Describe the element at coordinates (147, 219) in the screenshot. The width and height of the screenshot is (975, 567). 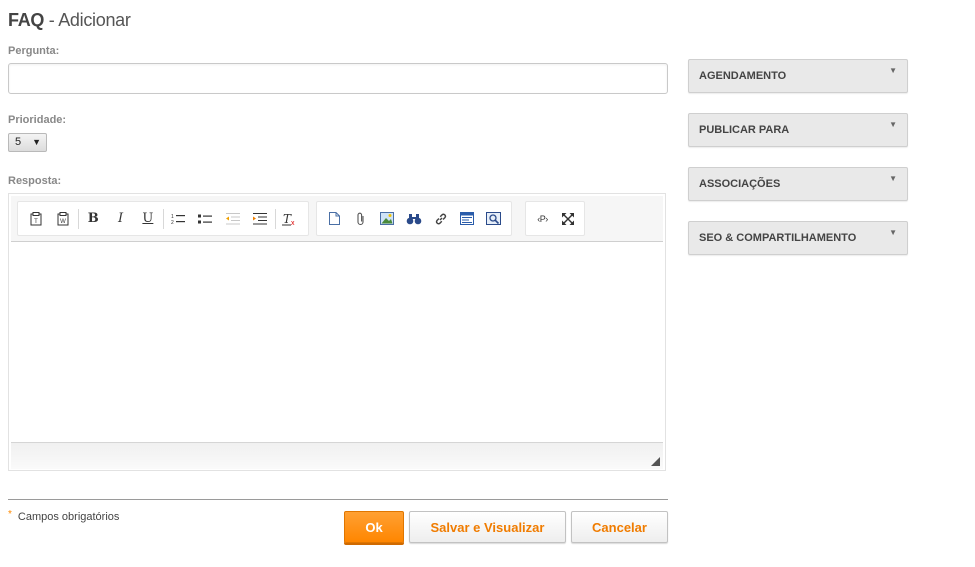
I see `underline-button: U` at that location.